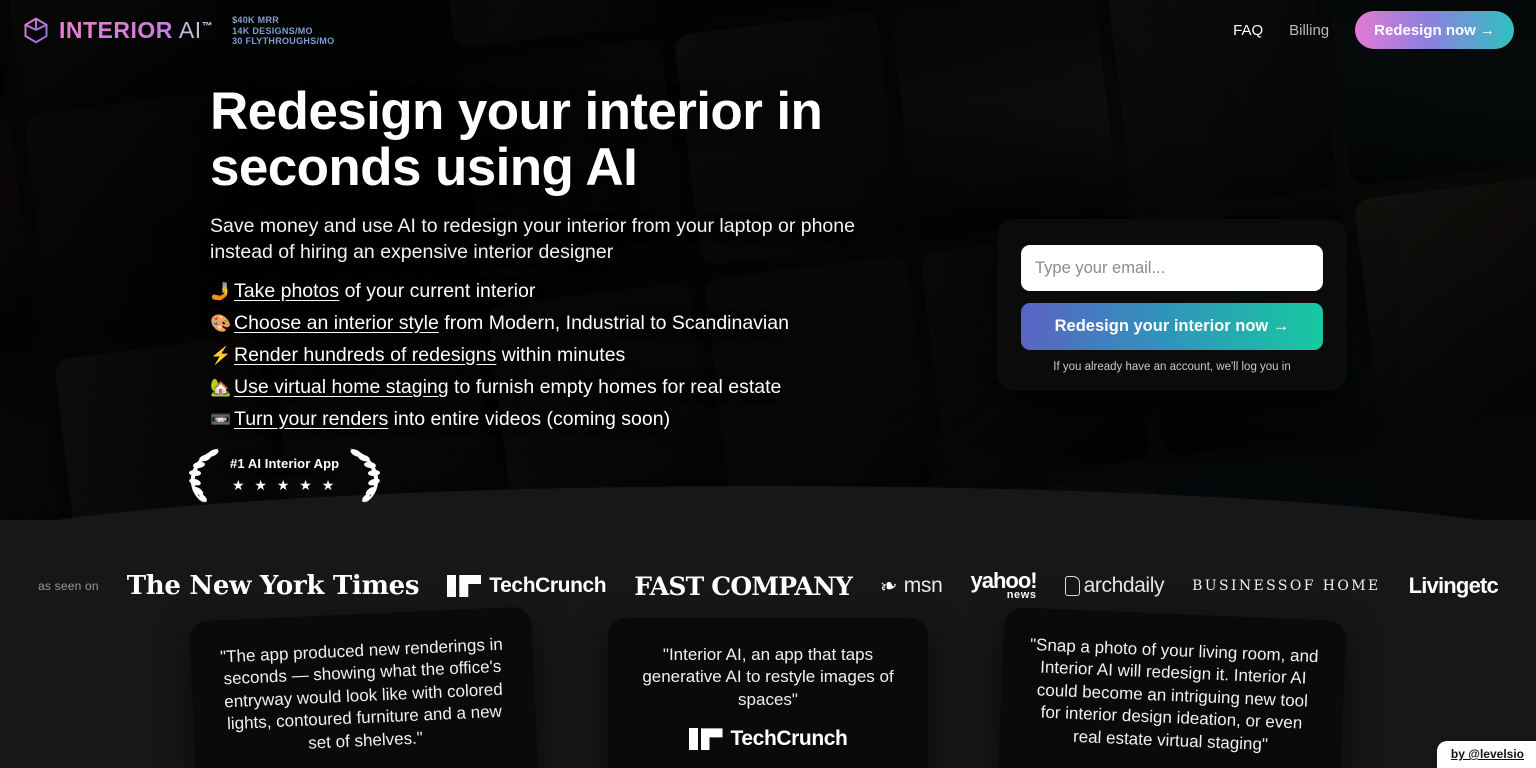 The height and width of the screenshot is (768, 1536). Describe the element at coordinates (1486, 754) in the screenshot. I see `made-by-badge: by @levelsio` at that location.